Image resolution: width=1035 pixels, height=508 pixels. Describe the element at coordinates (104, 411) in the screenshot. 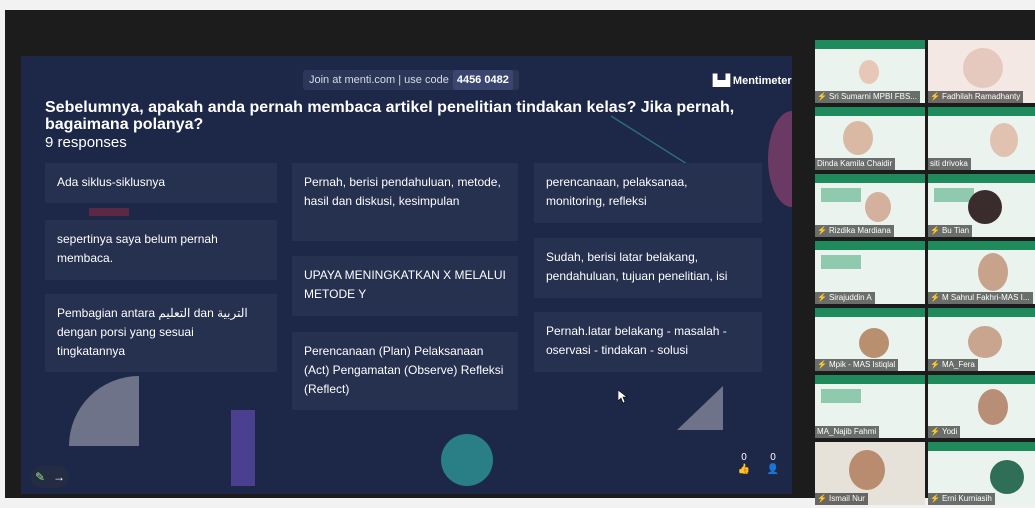

I see `quarter-circle-shape` at that location.